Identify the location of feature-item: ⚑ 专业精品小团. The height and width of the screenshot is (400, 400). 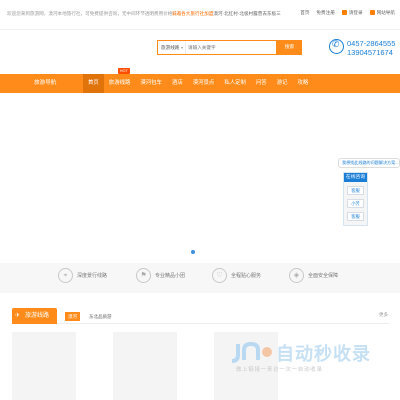
(160, 275).